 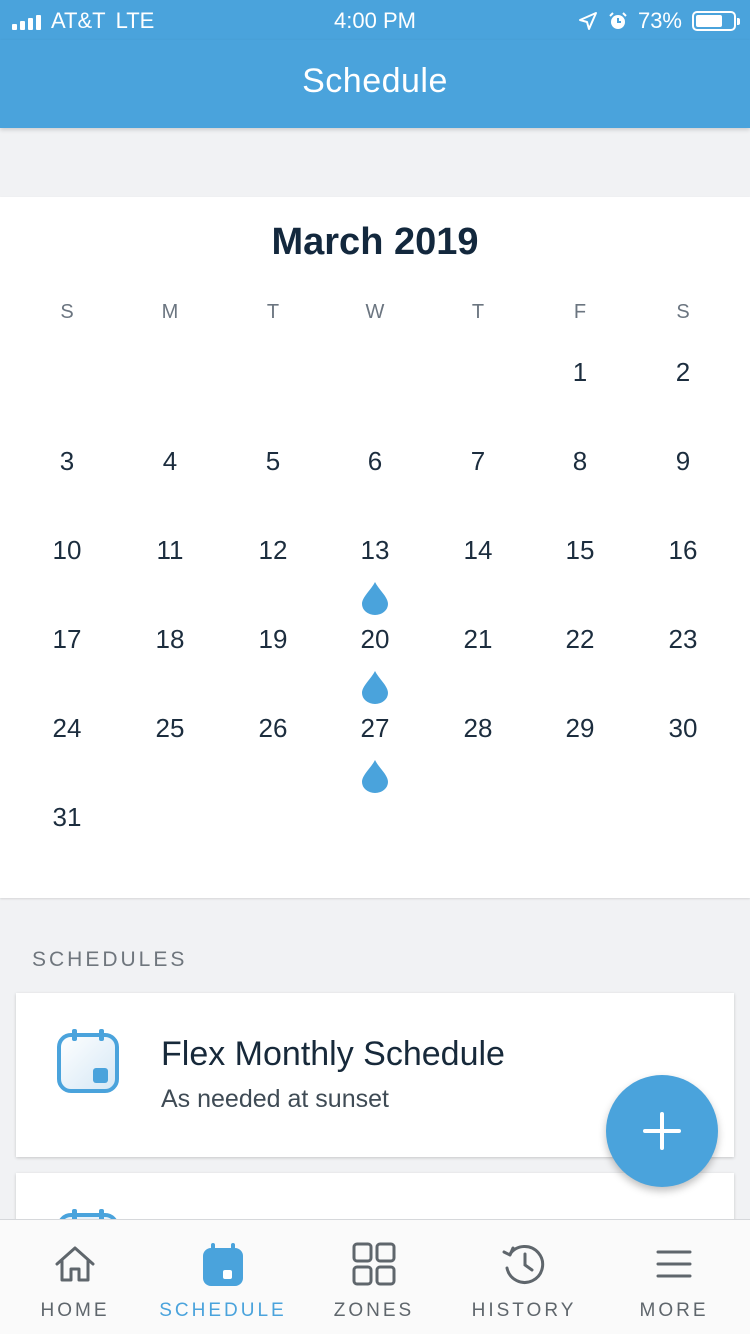 What do you see at coordinates (580, 639) in the screenshot?
I see `calendar-day: 22` at bounding box center [580, 639].